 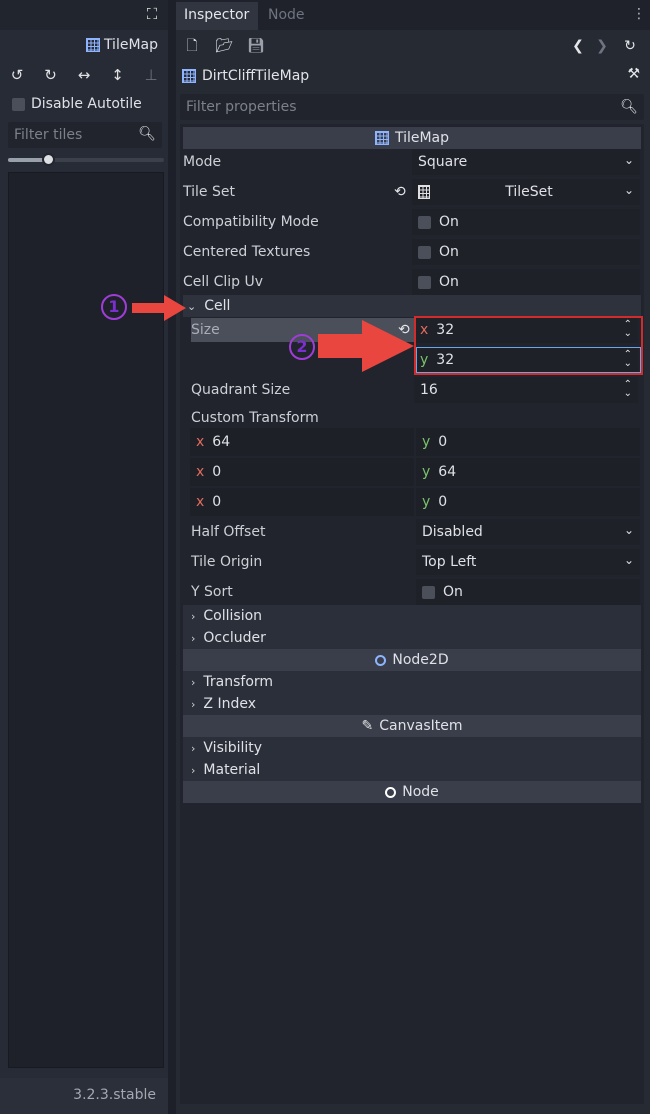 What do you see at coordinates (412, 704) in the screenshot?
I see `z-index-group: › Z Index` at bounding box center [412, 704].